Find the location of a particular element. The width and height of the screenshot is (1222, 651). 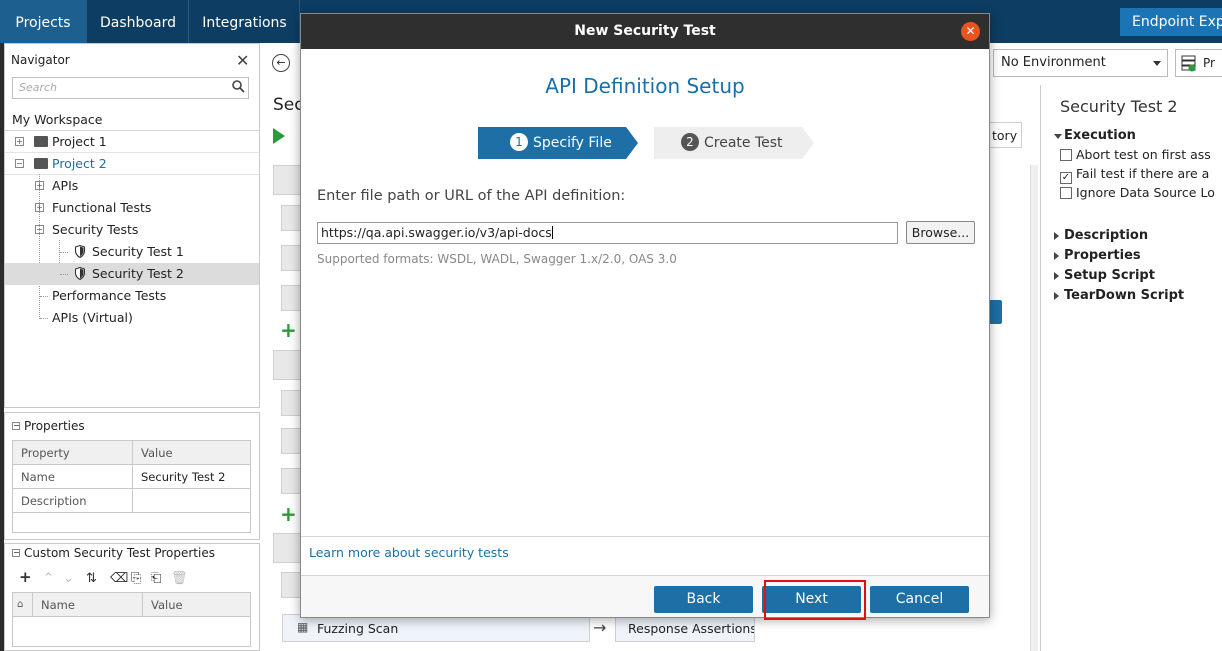

history-button: tory is located at coordinates (1003, 135).